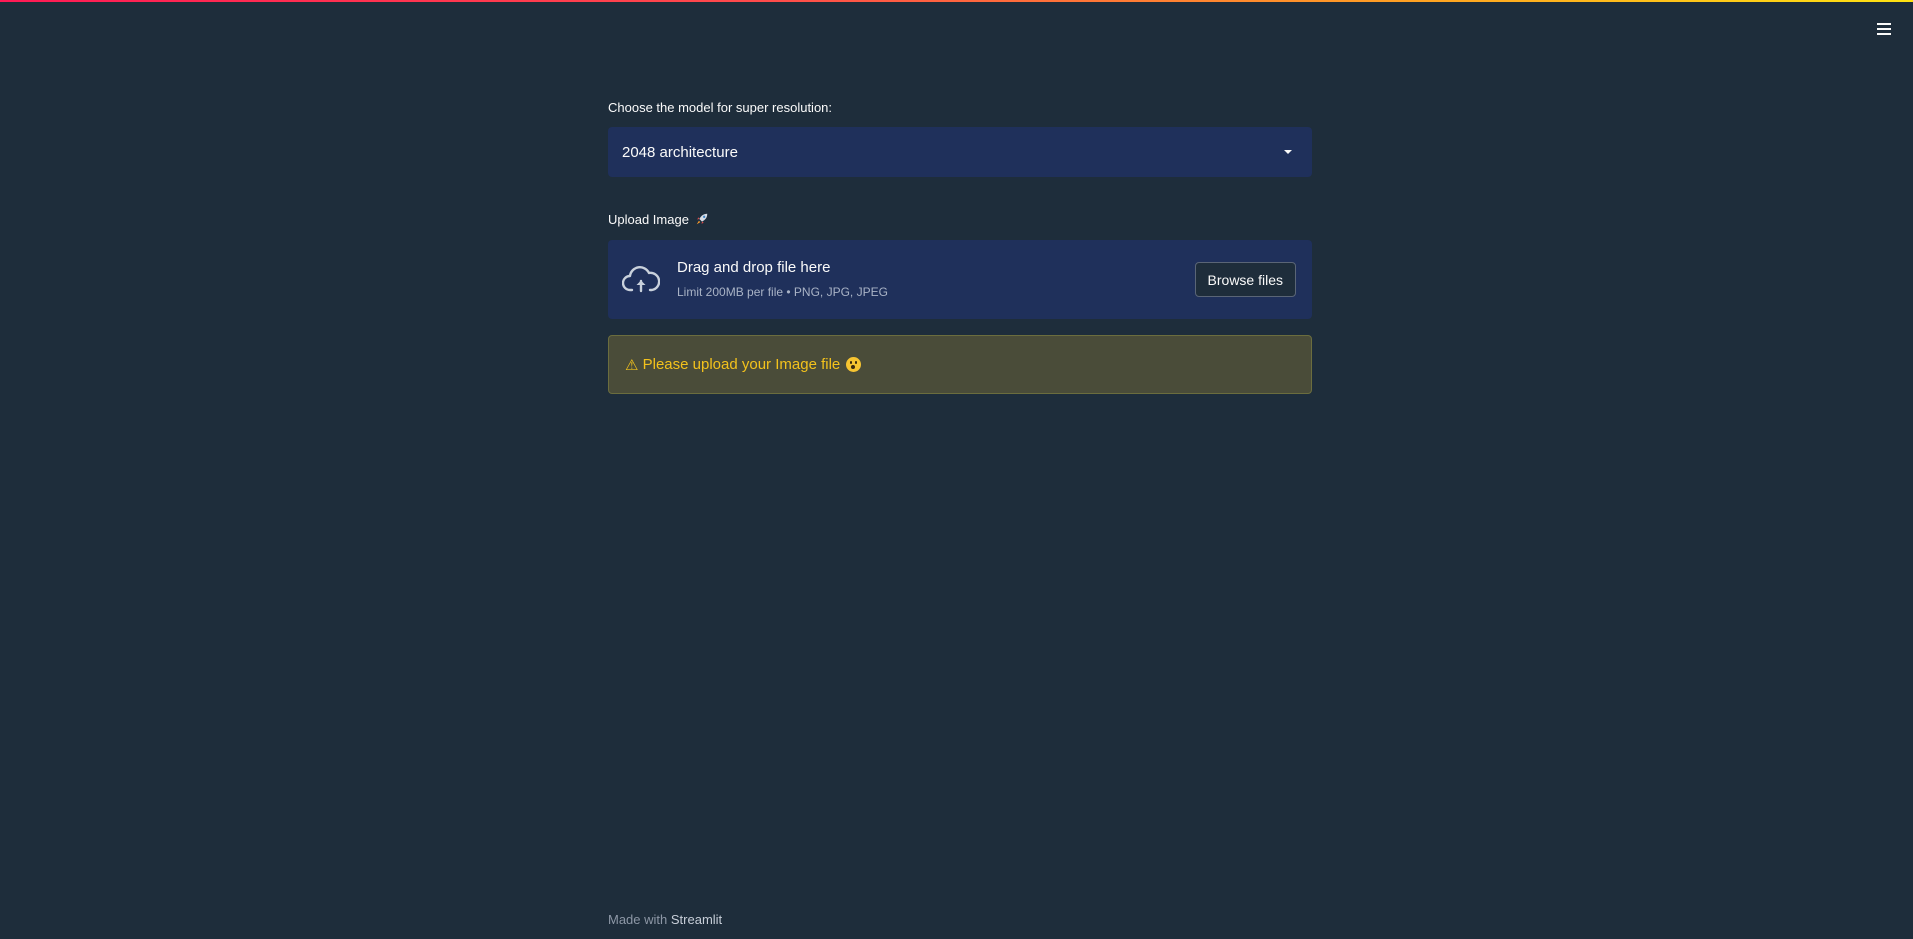 This screenshot has height=939, width=1913. I want to click on warning-icon: ⚠, so click(632, 365).